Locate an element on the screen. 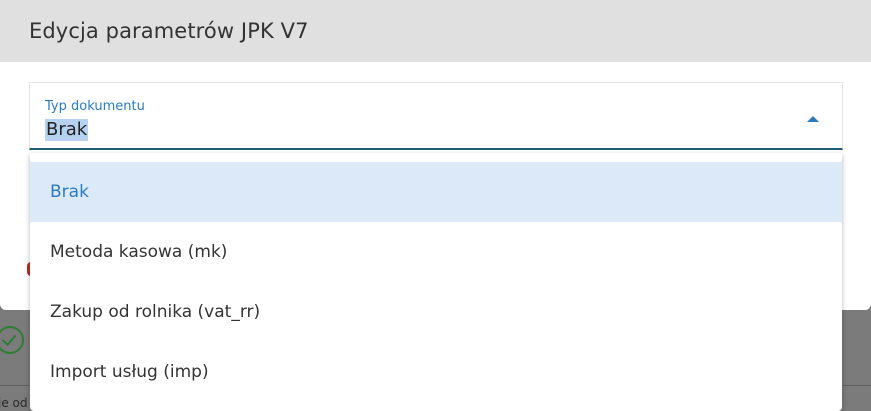 The height and width of the screenshot is (411, 871). background-text: je od is located at coordinates (14, 403).